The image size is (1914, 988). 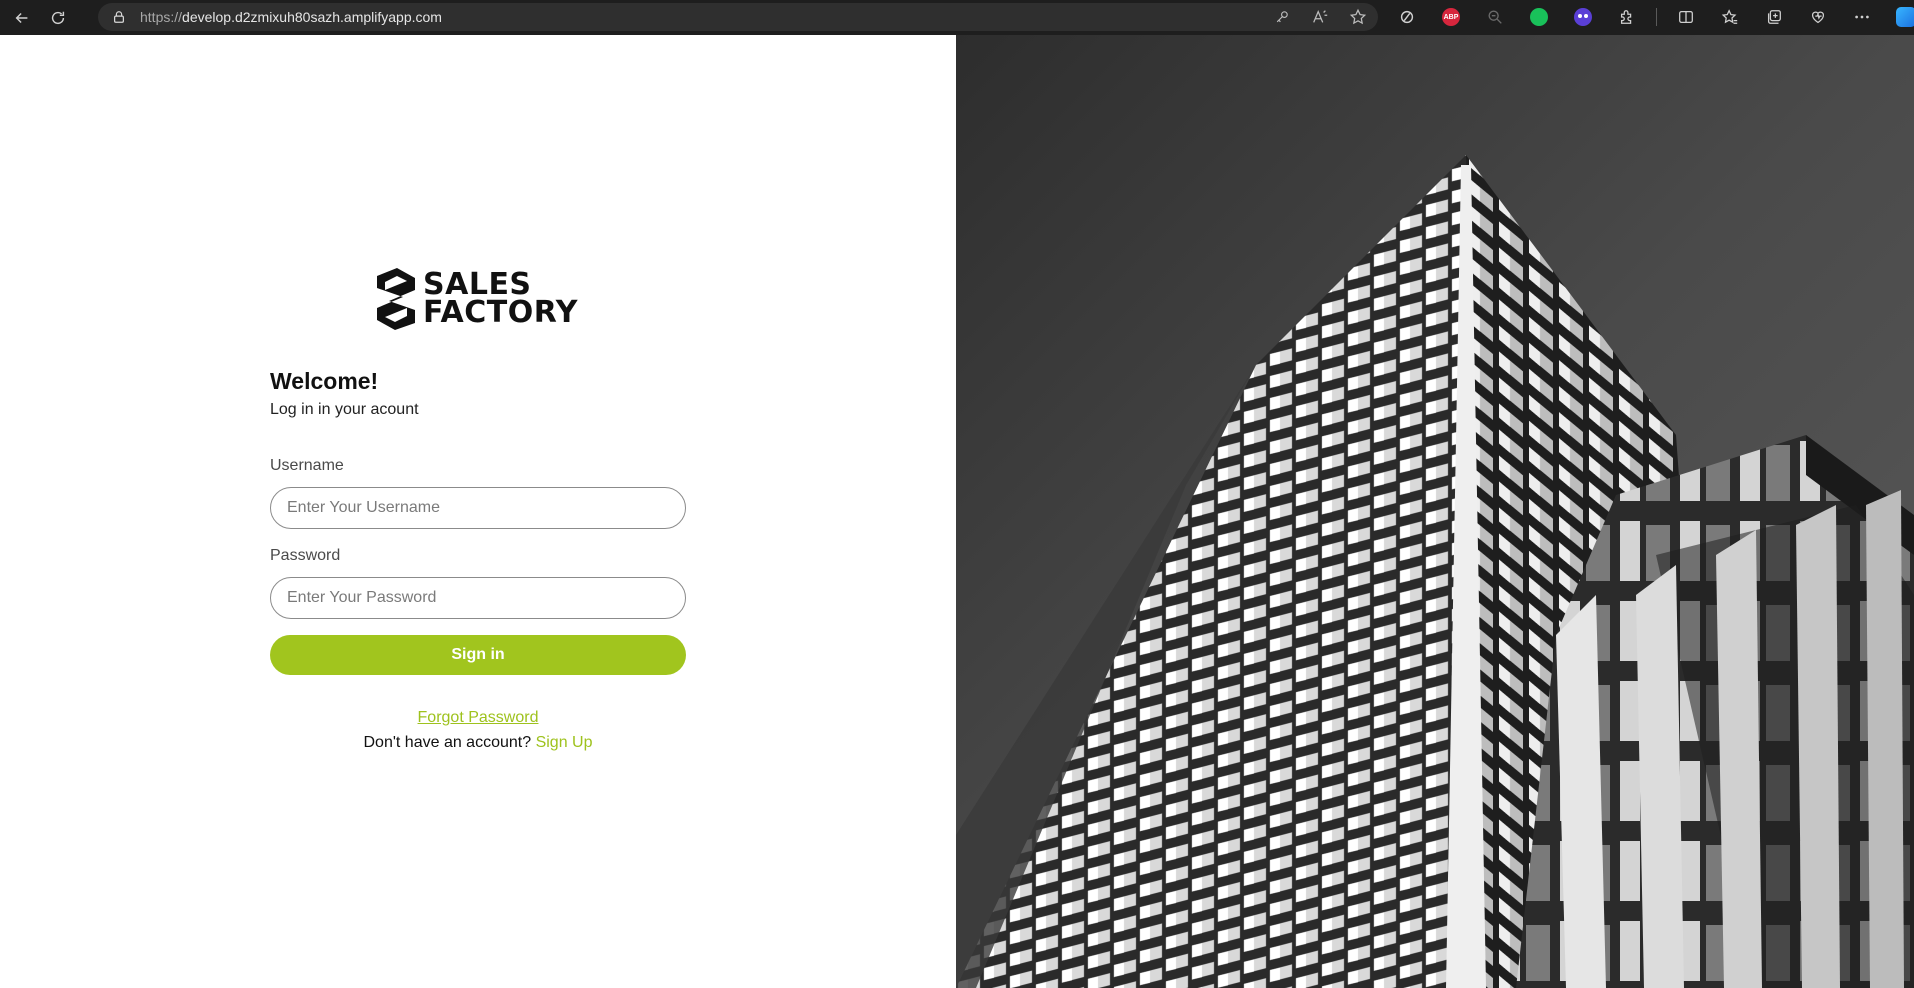 I want to click on split-screen-icon, so click(x=1686, y=17).